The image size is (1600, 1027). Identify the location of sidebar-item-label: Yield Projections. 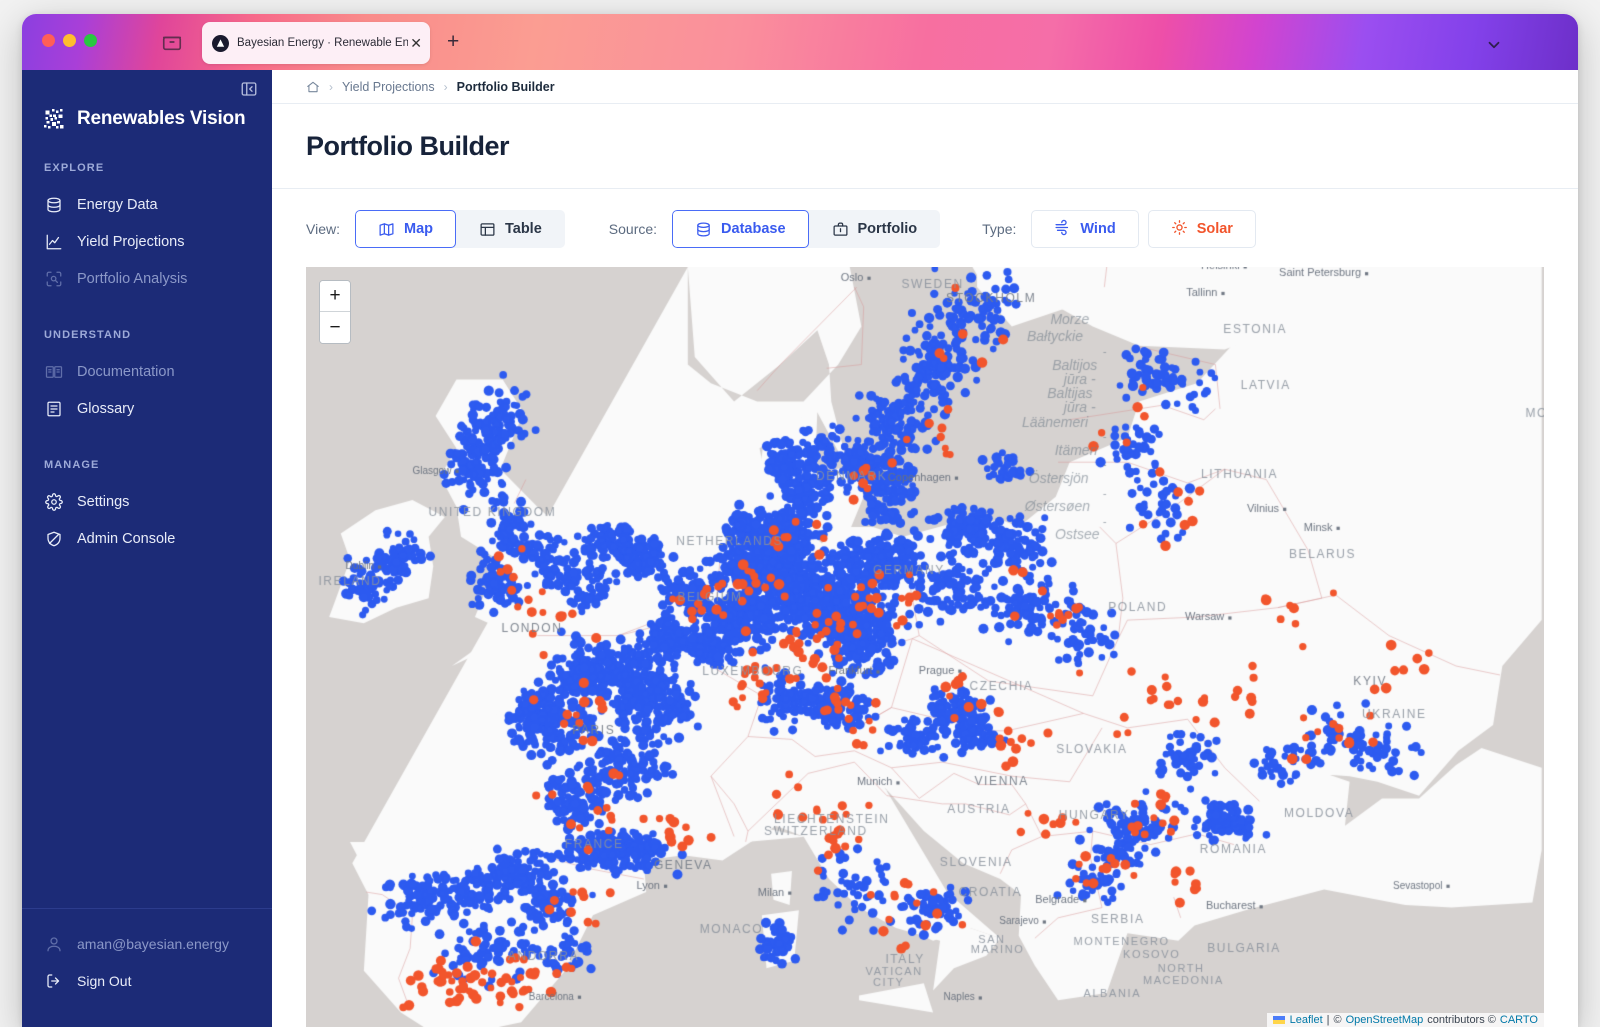
(131, 241).